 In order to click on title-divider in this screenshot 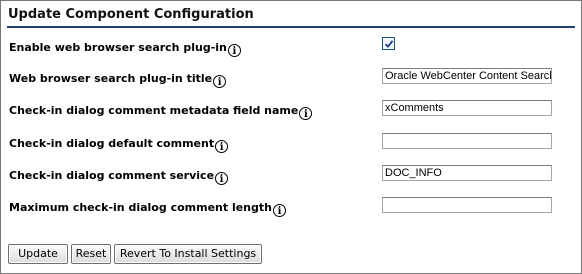, I will do `click(291, 27)`.